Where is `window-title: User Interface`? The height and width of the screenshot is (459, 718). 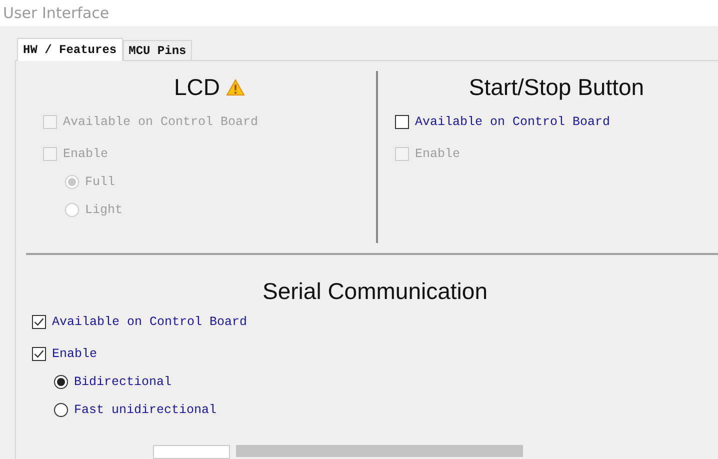
window-title: User Interface is located at coordinates (56, 13).